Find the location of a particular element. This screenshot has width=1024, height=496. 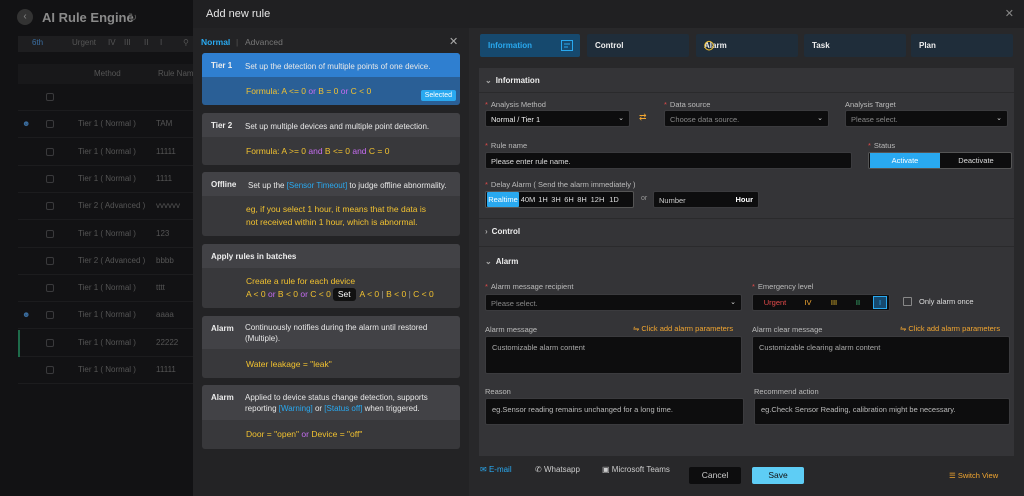

row-rule-name: bbbb is located at coordinates (165, 260).